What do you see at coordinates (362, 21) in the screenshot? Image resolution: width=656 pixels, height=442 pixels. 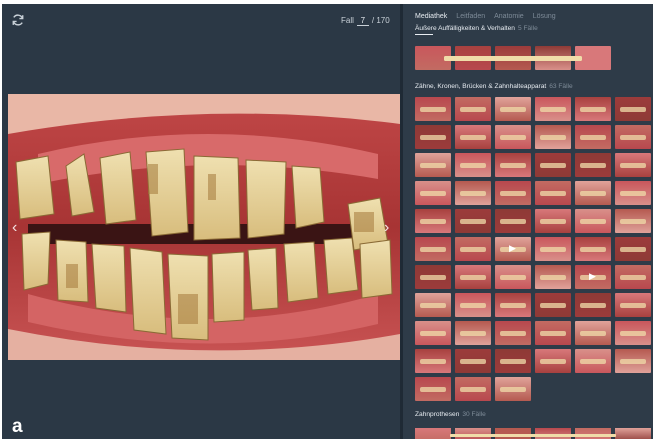 I see `case-number-input: 7` at bounding box center [362, 21].